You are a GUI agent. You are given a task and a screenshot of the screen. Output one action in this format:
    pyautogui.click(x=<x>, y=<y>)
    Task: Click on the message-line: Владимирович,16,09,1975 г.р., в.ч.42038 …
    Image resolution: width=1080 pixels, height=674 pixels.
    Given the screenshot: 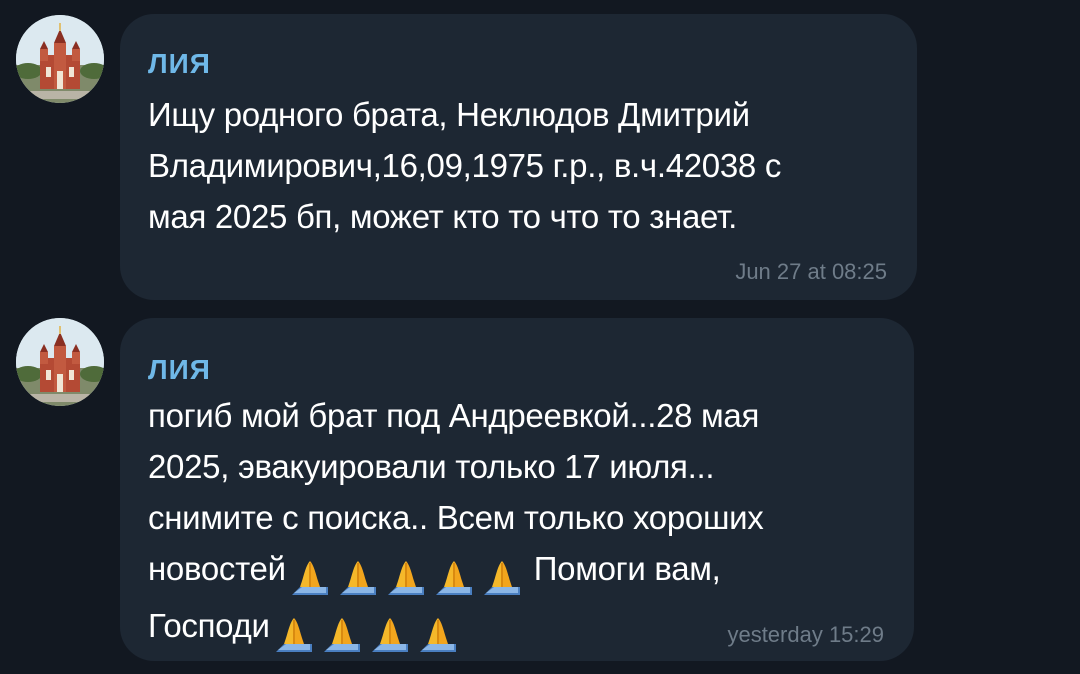 What is the action you would take?
    pyautogui.click(x=465, y=165)
    